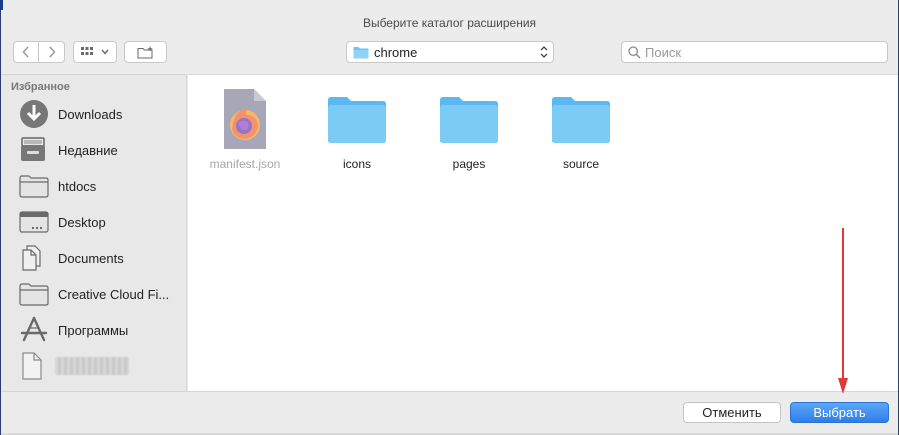 The height and width of the screenshot is (435, 899). What do you see at coordinates (732, 412) in the screenshot?
I see `cancel-button: Отменить` at bounding box center [732, 412].